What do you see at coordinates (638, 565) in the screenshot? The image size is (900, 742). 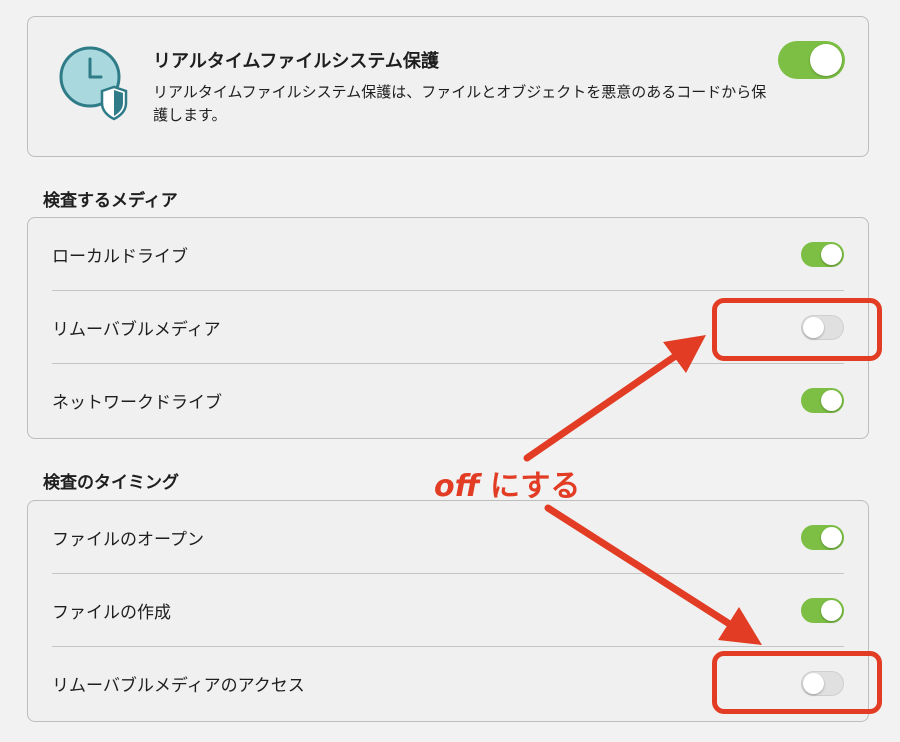 I see `arrow-down-line` at bounding box center [638, 565].